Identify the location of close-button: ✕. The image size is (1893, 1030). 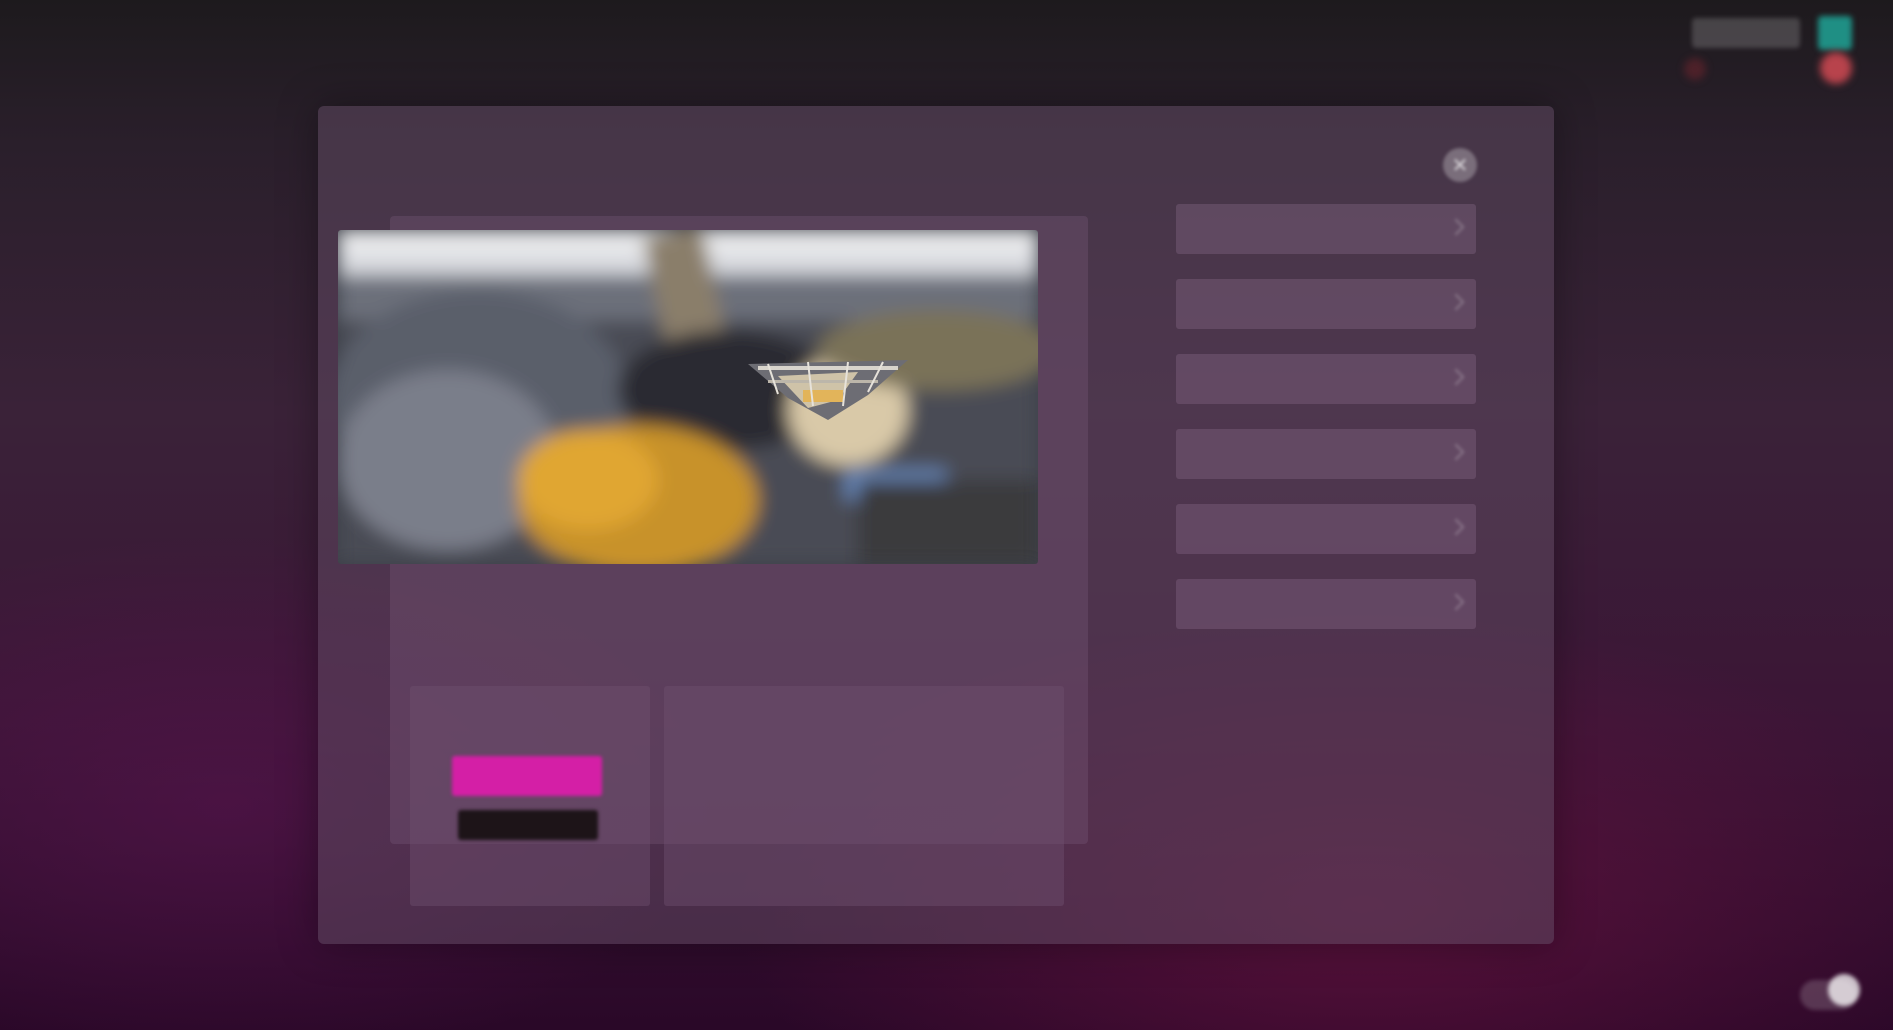
(1460, 165).